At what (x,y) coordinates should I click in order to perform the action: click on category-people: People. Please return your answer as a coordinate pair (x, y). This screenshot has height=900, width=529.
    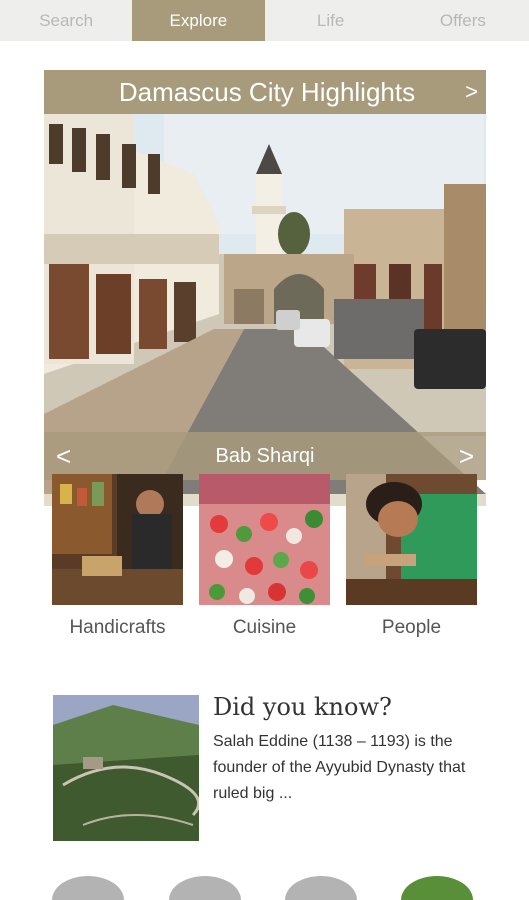
    Looking at the image, I should click on (411, 556).